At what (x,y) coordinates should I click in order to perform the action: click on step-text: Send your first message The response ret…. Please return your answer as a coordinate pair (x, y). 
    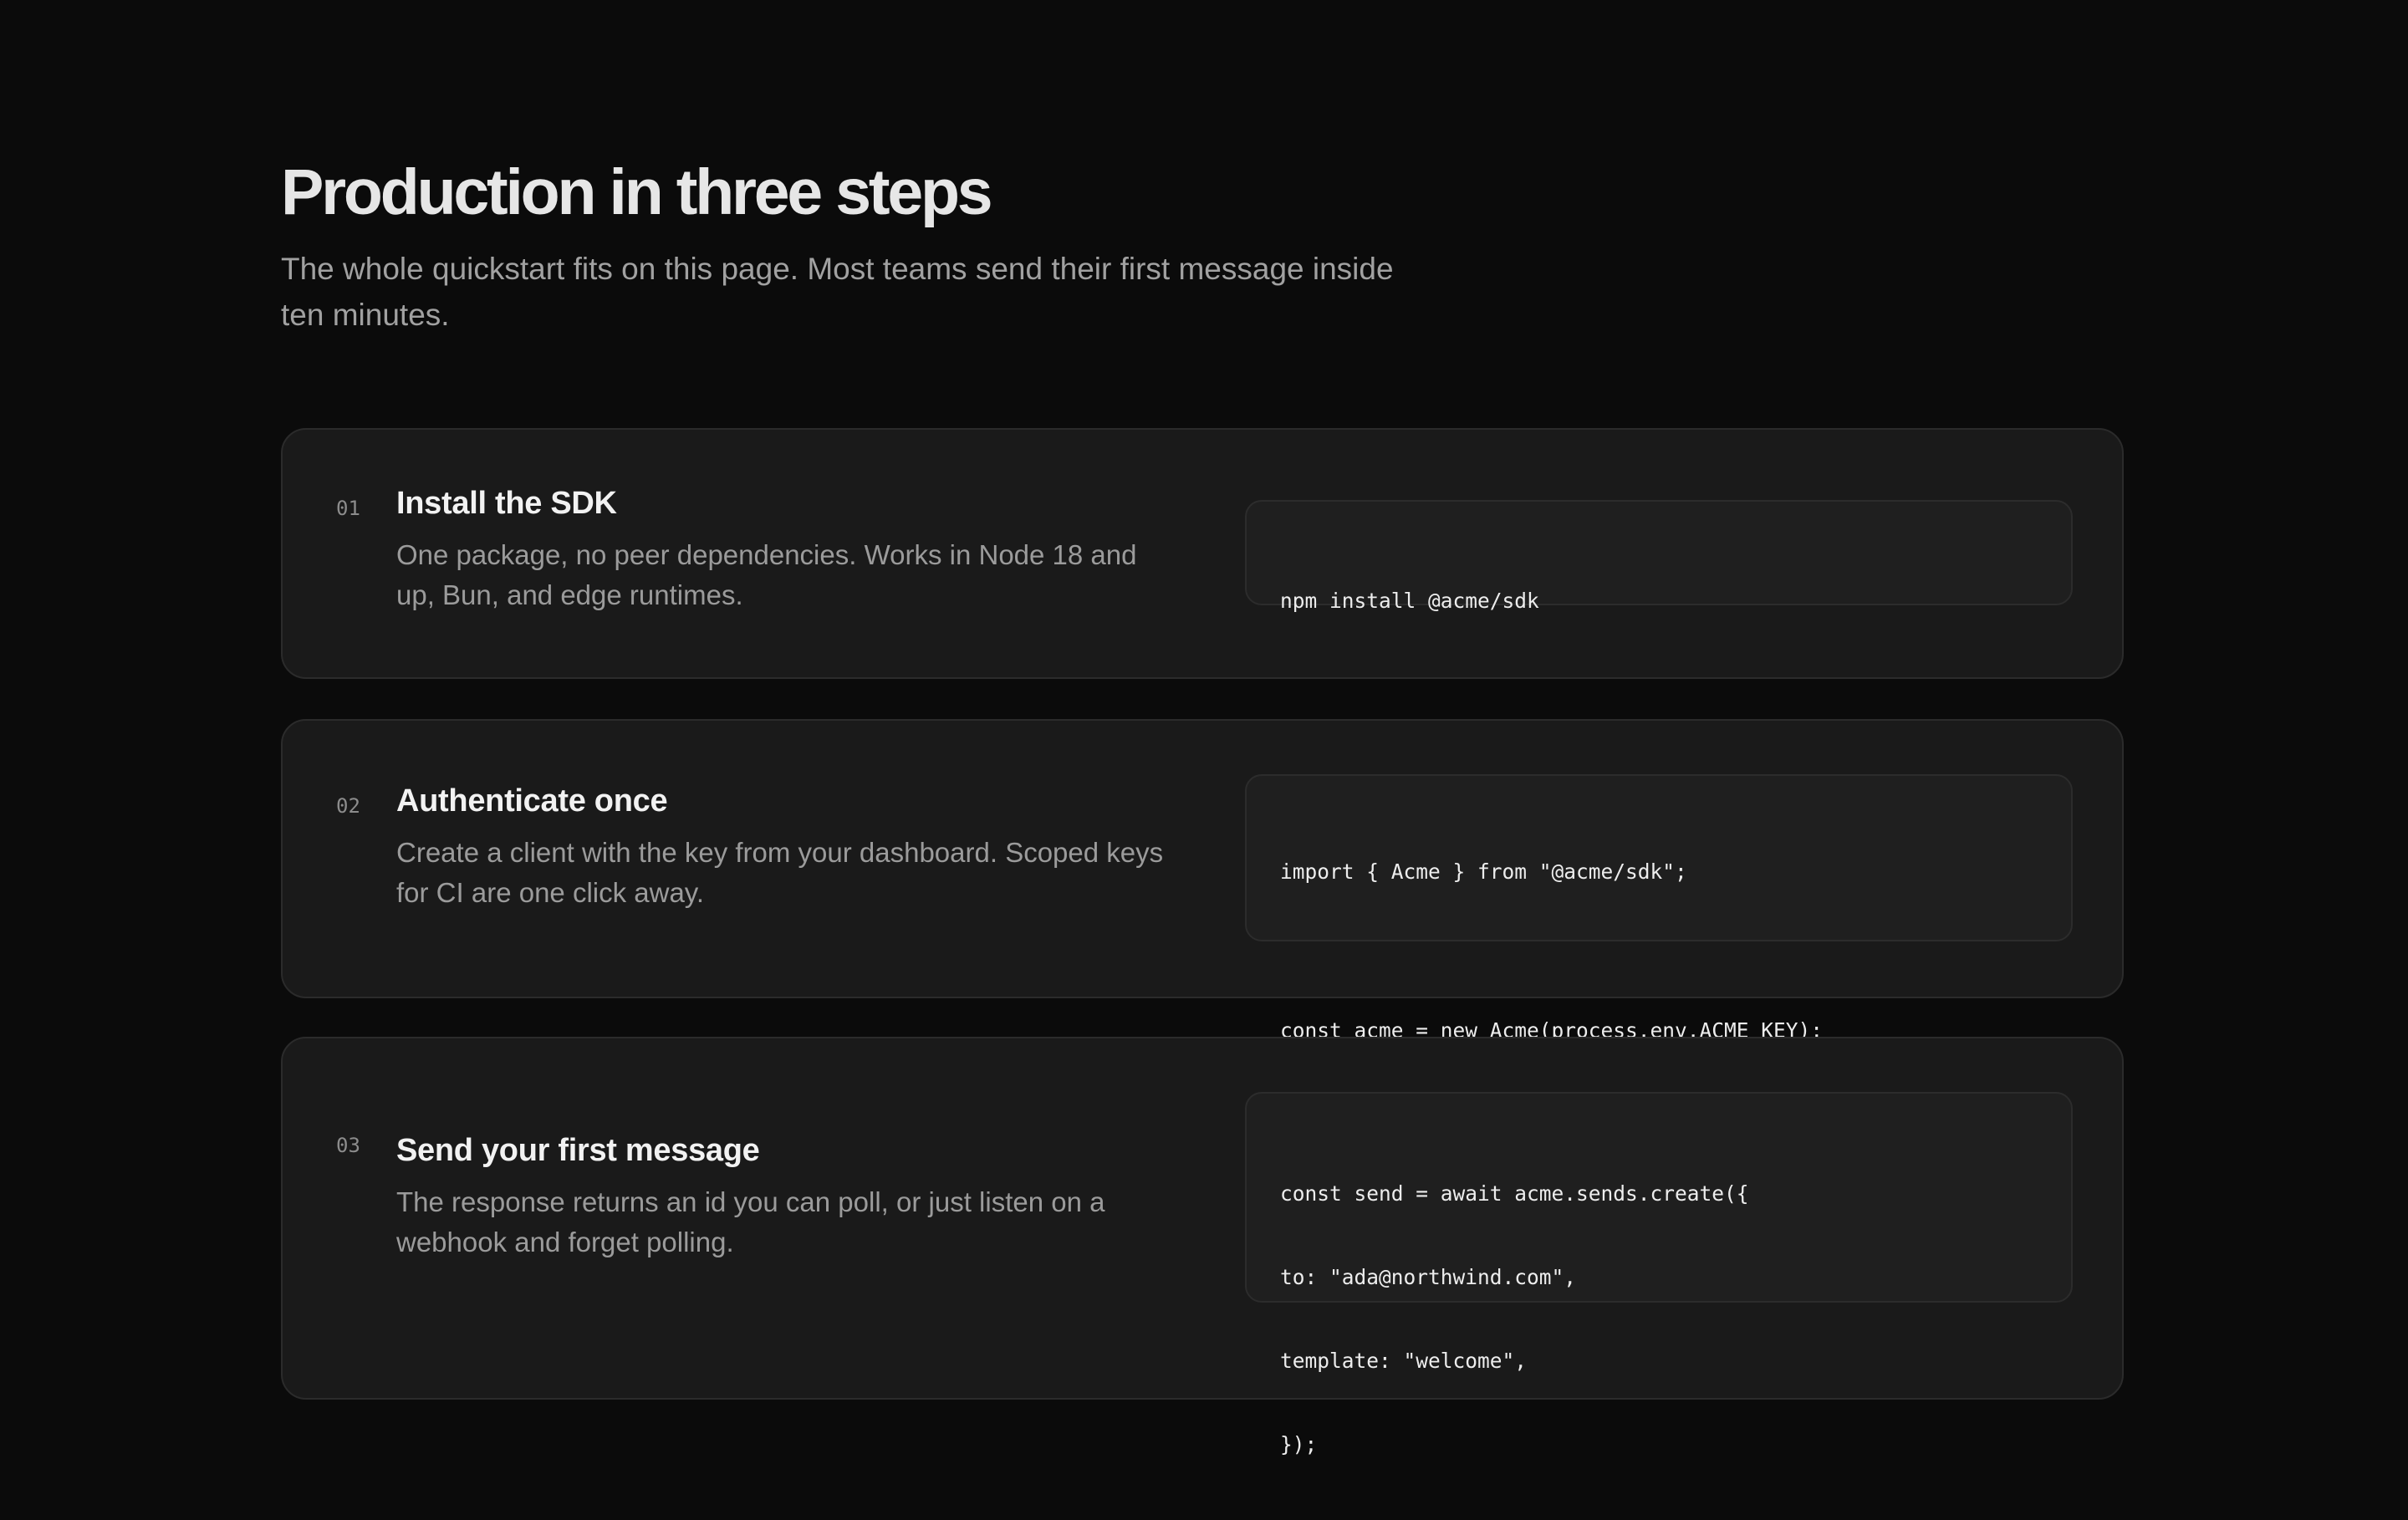
    Looking at the image, I should click on (789, 1196).